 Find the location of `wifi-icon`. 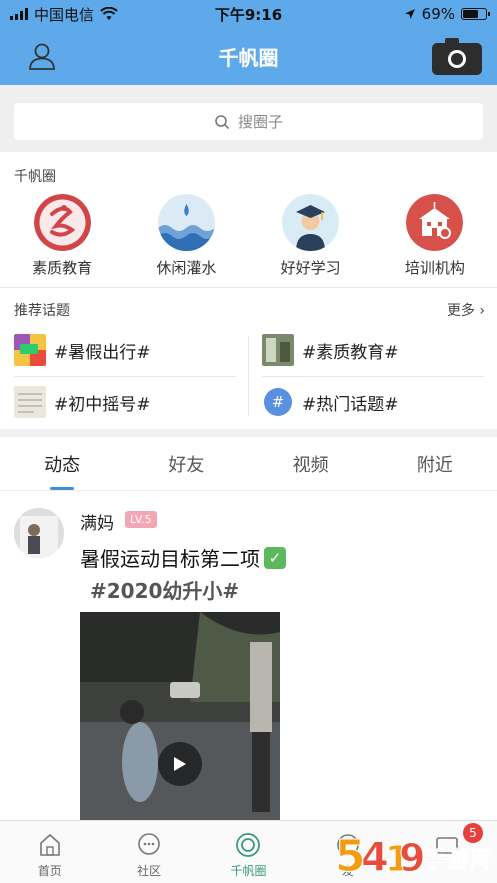

wifi-icon is located at coordinates (109, 13).